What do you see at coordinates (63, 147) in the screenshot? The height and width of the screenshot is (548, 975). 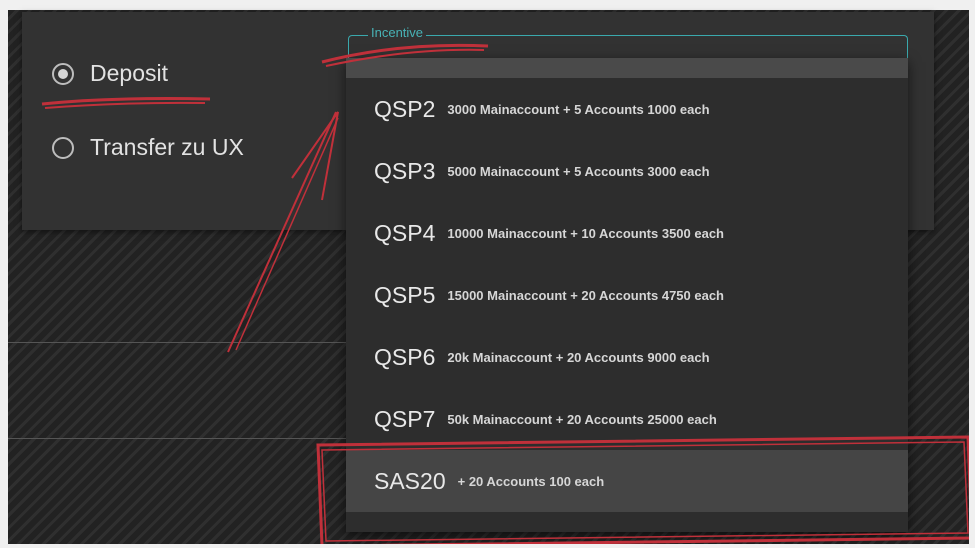 I see `radio-button-unchecked` at bounding box center [63, 147].